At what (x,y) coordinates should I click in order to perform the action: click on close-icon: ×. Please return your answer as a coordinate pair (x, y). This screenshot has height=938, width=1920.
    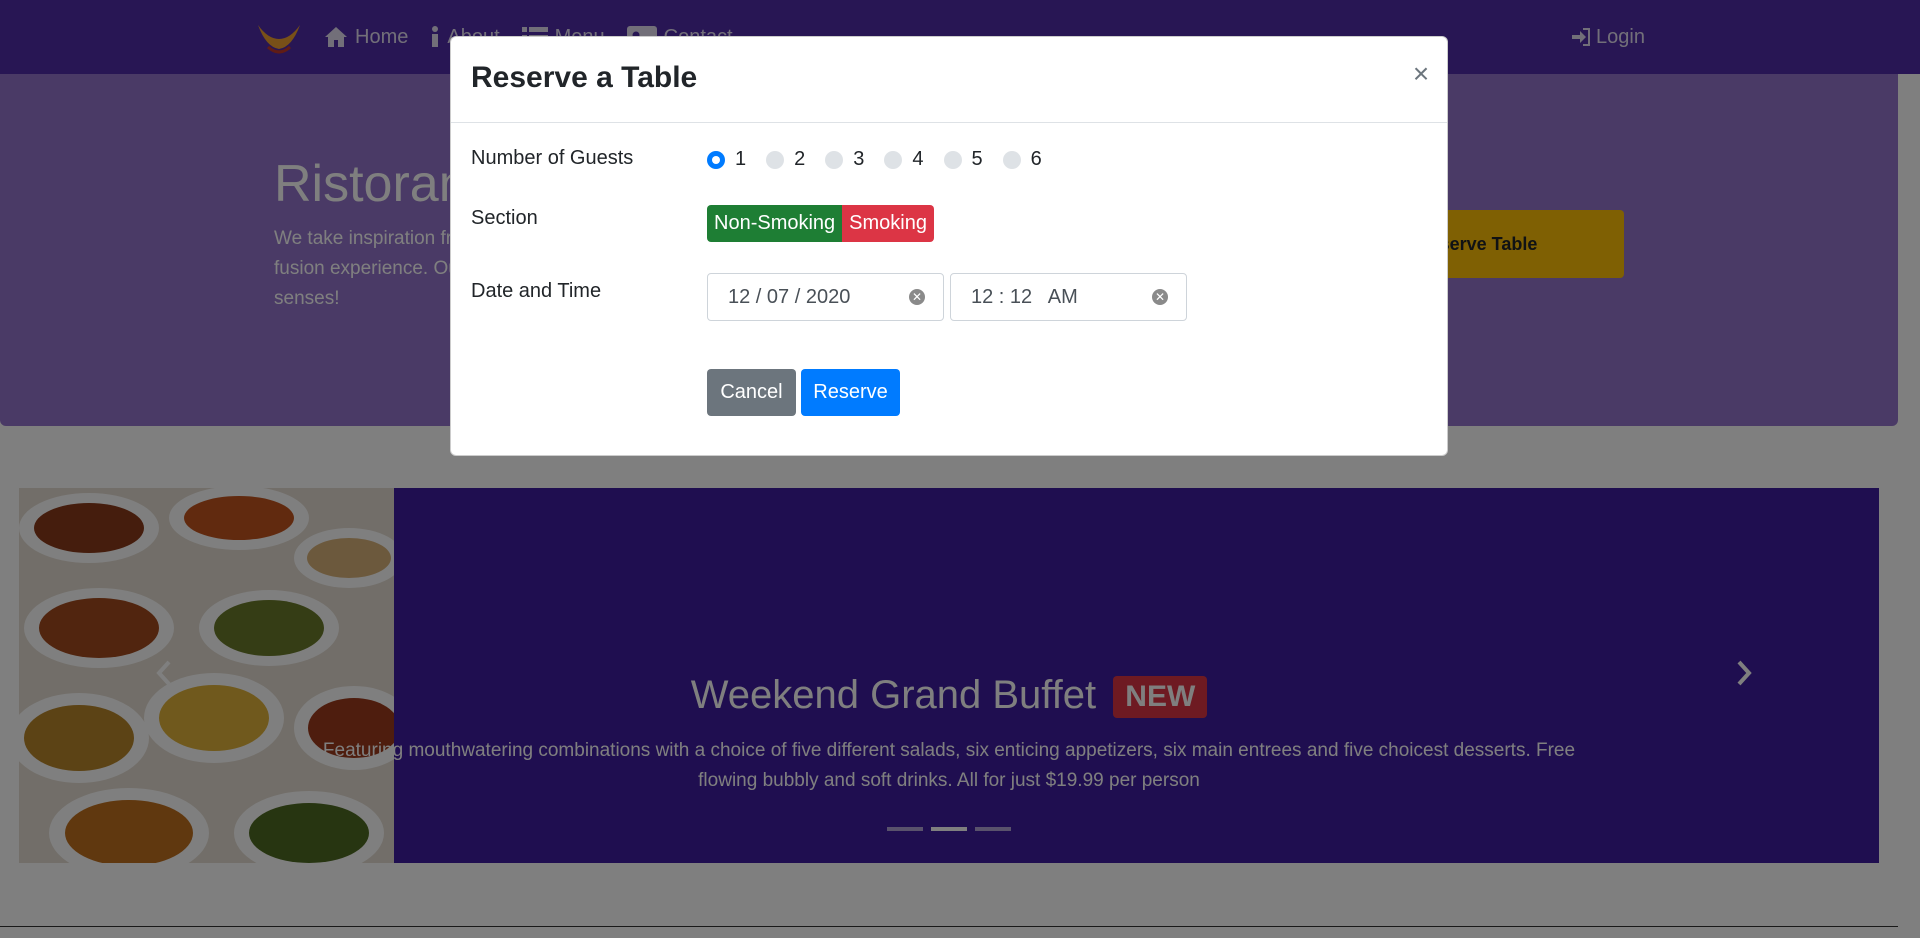
    Looking at the image, I should click on (1421, 73).